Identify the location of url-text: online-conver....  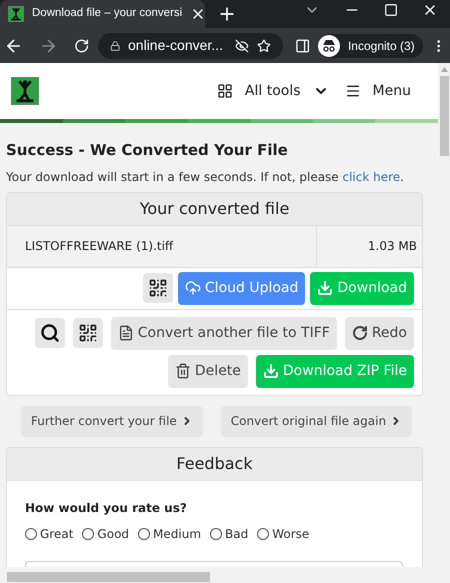
(175, 45).